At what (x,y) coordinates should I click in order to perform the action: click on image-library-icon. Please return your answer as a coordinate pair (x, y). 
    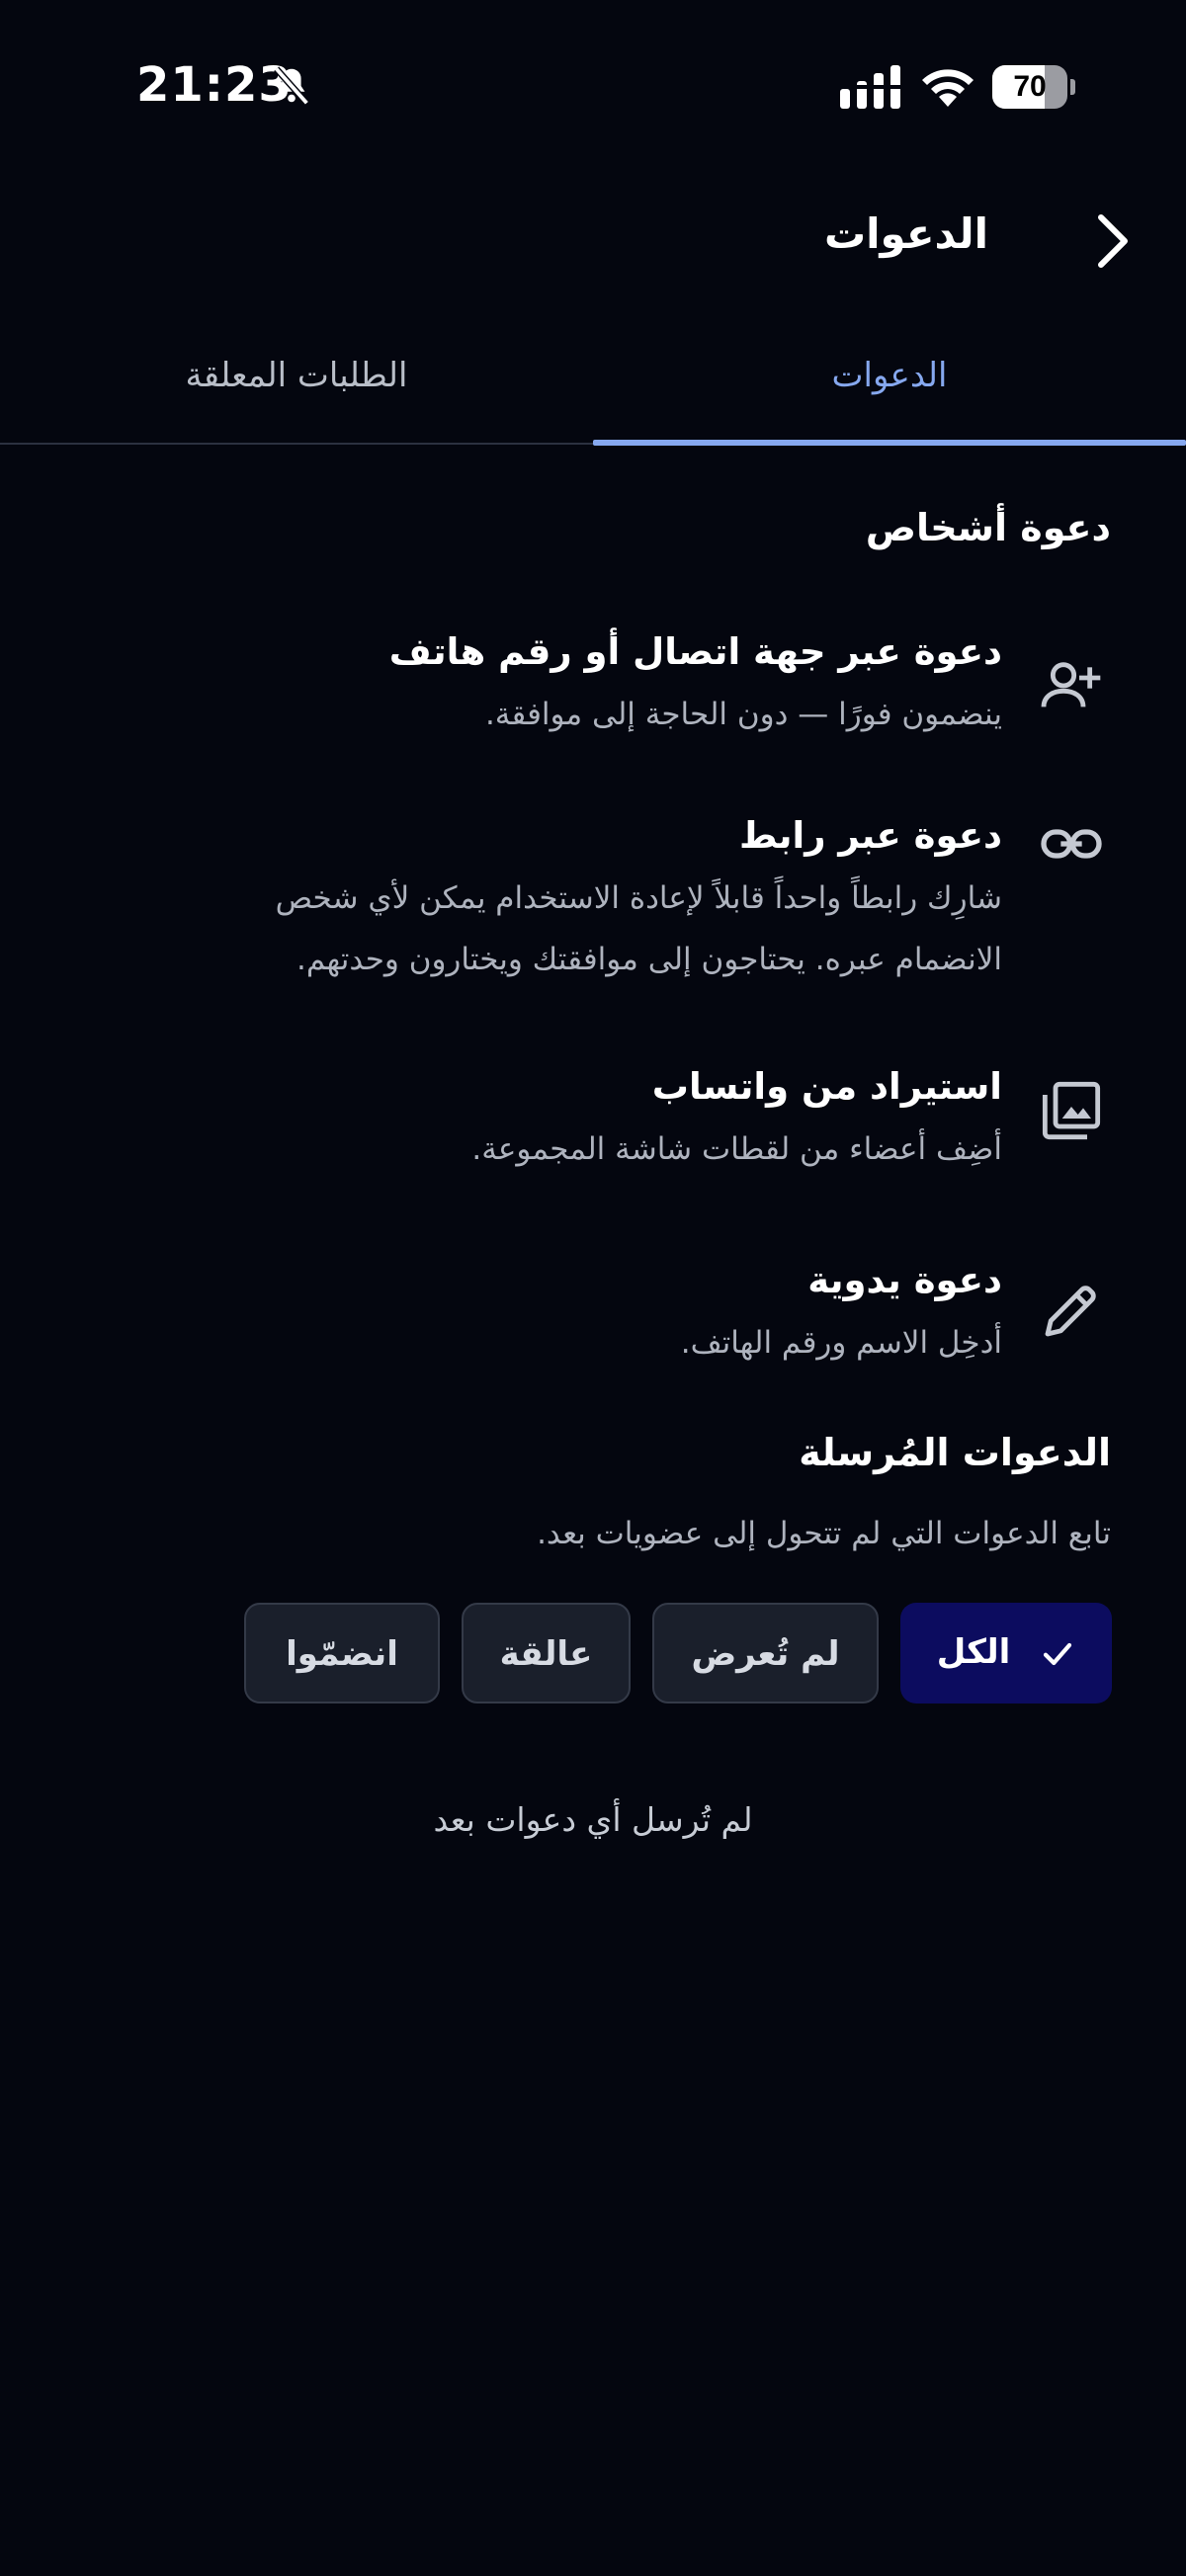
    Looking at the image, I should click on (1071, 1110).